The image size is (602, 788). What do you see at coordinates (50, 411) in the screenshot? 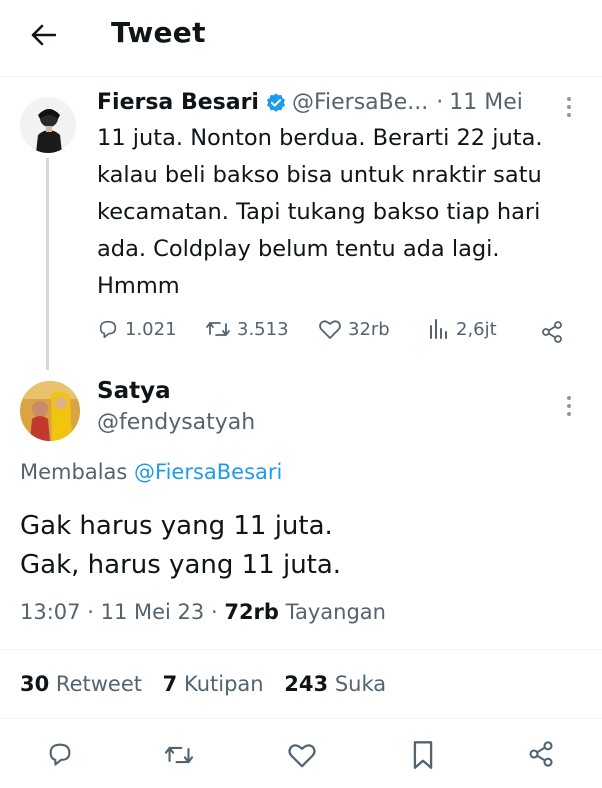
I see `avatar-satya` at bounding box center [50, 411].